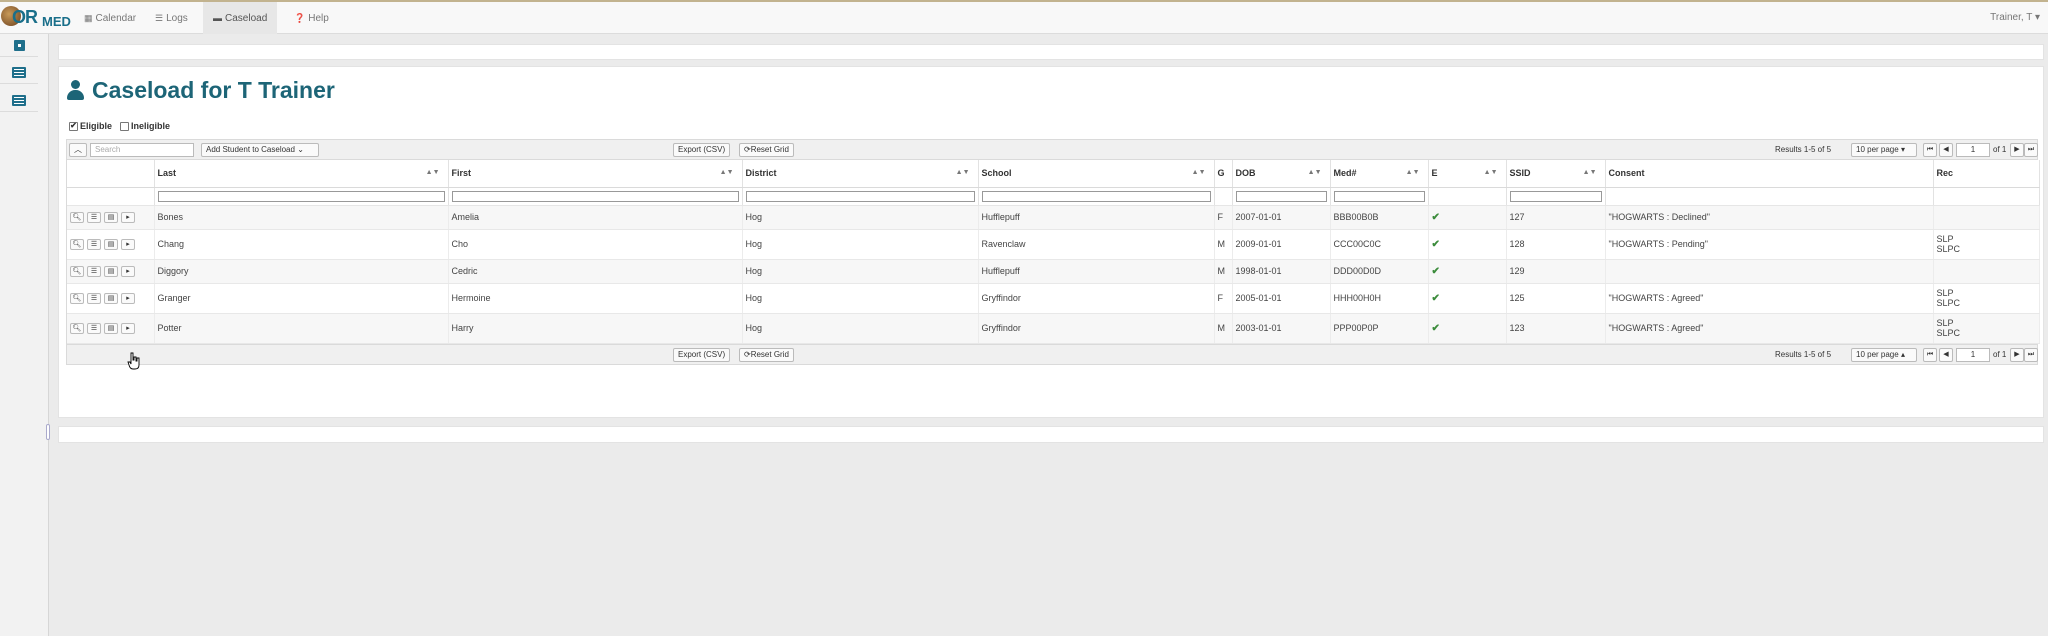  I want to click on logo-text: OR, so click(25, 17).